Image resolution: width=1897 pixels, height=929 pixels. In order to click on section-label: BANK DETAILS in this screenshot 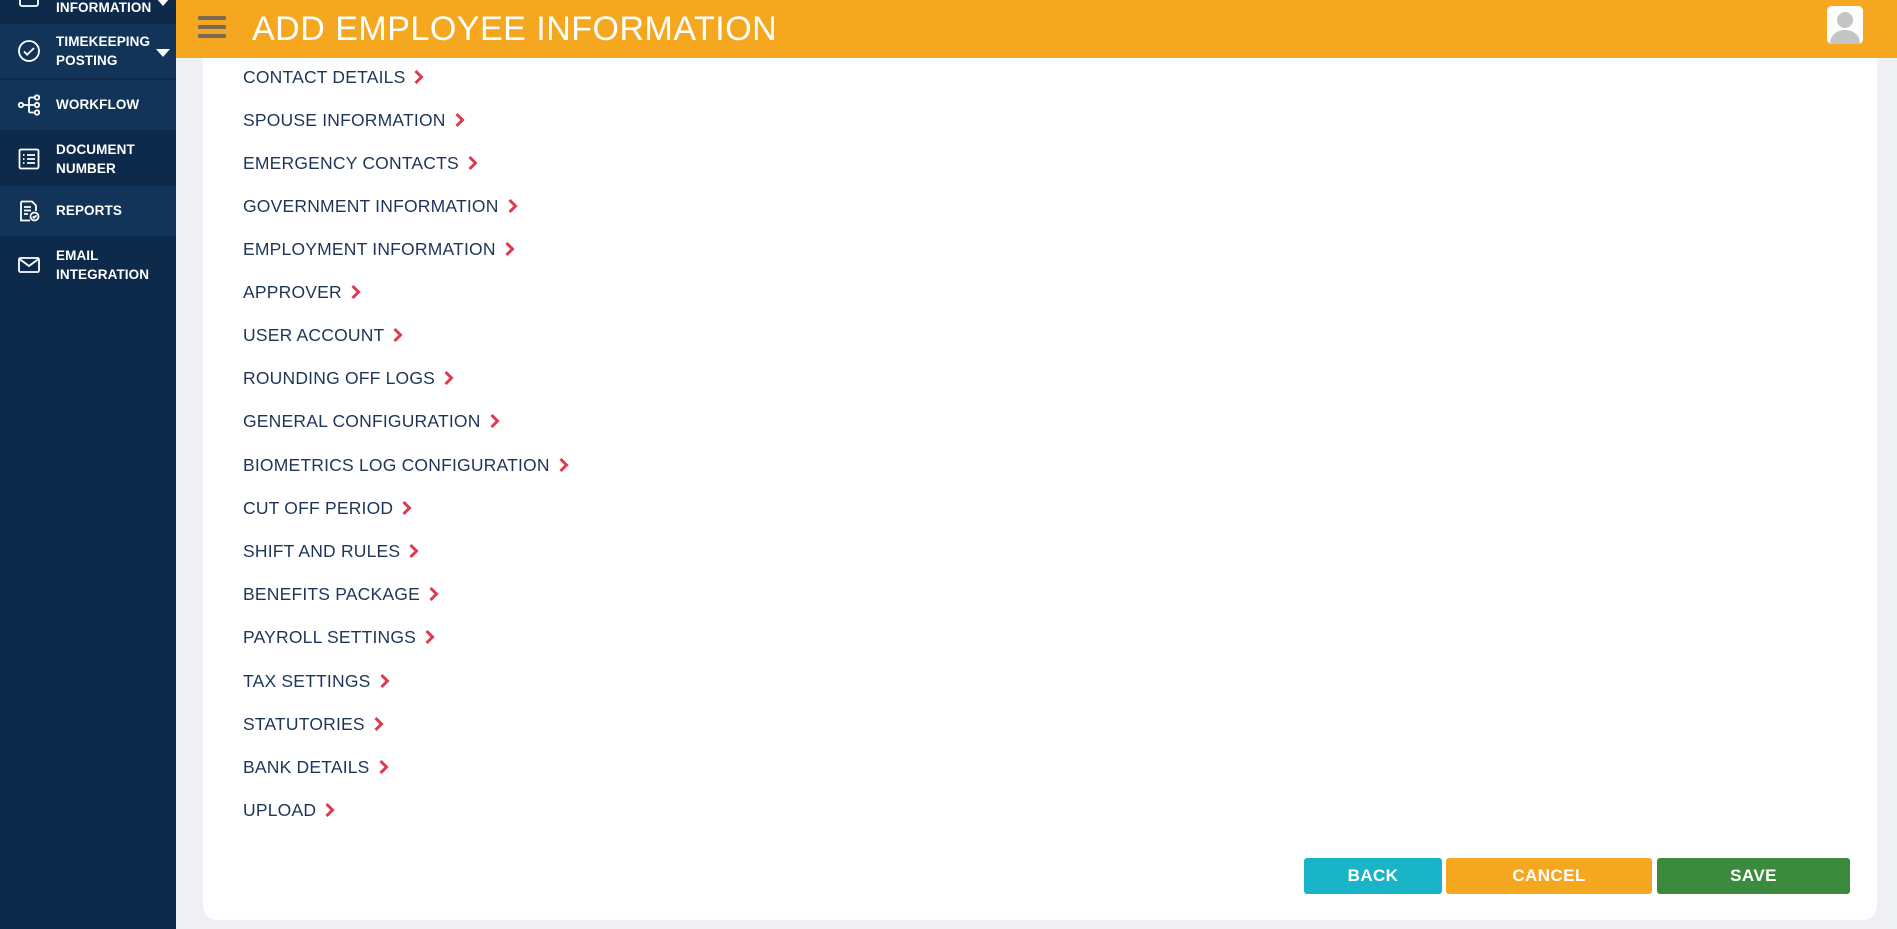, I will do `click(306, 766)`.